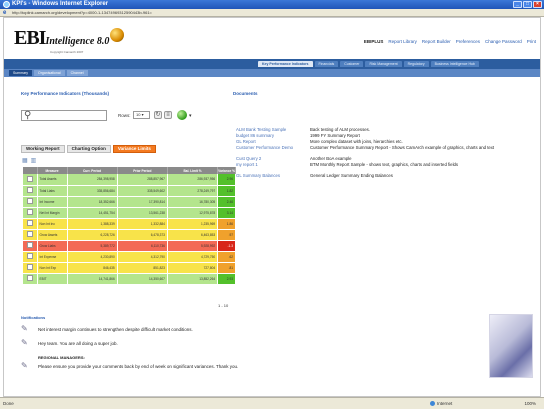 This screenshot has height=409, width=544. I want to click on maximize-button: □, so click(527, 4).